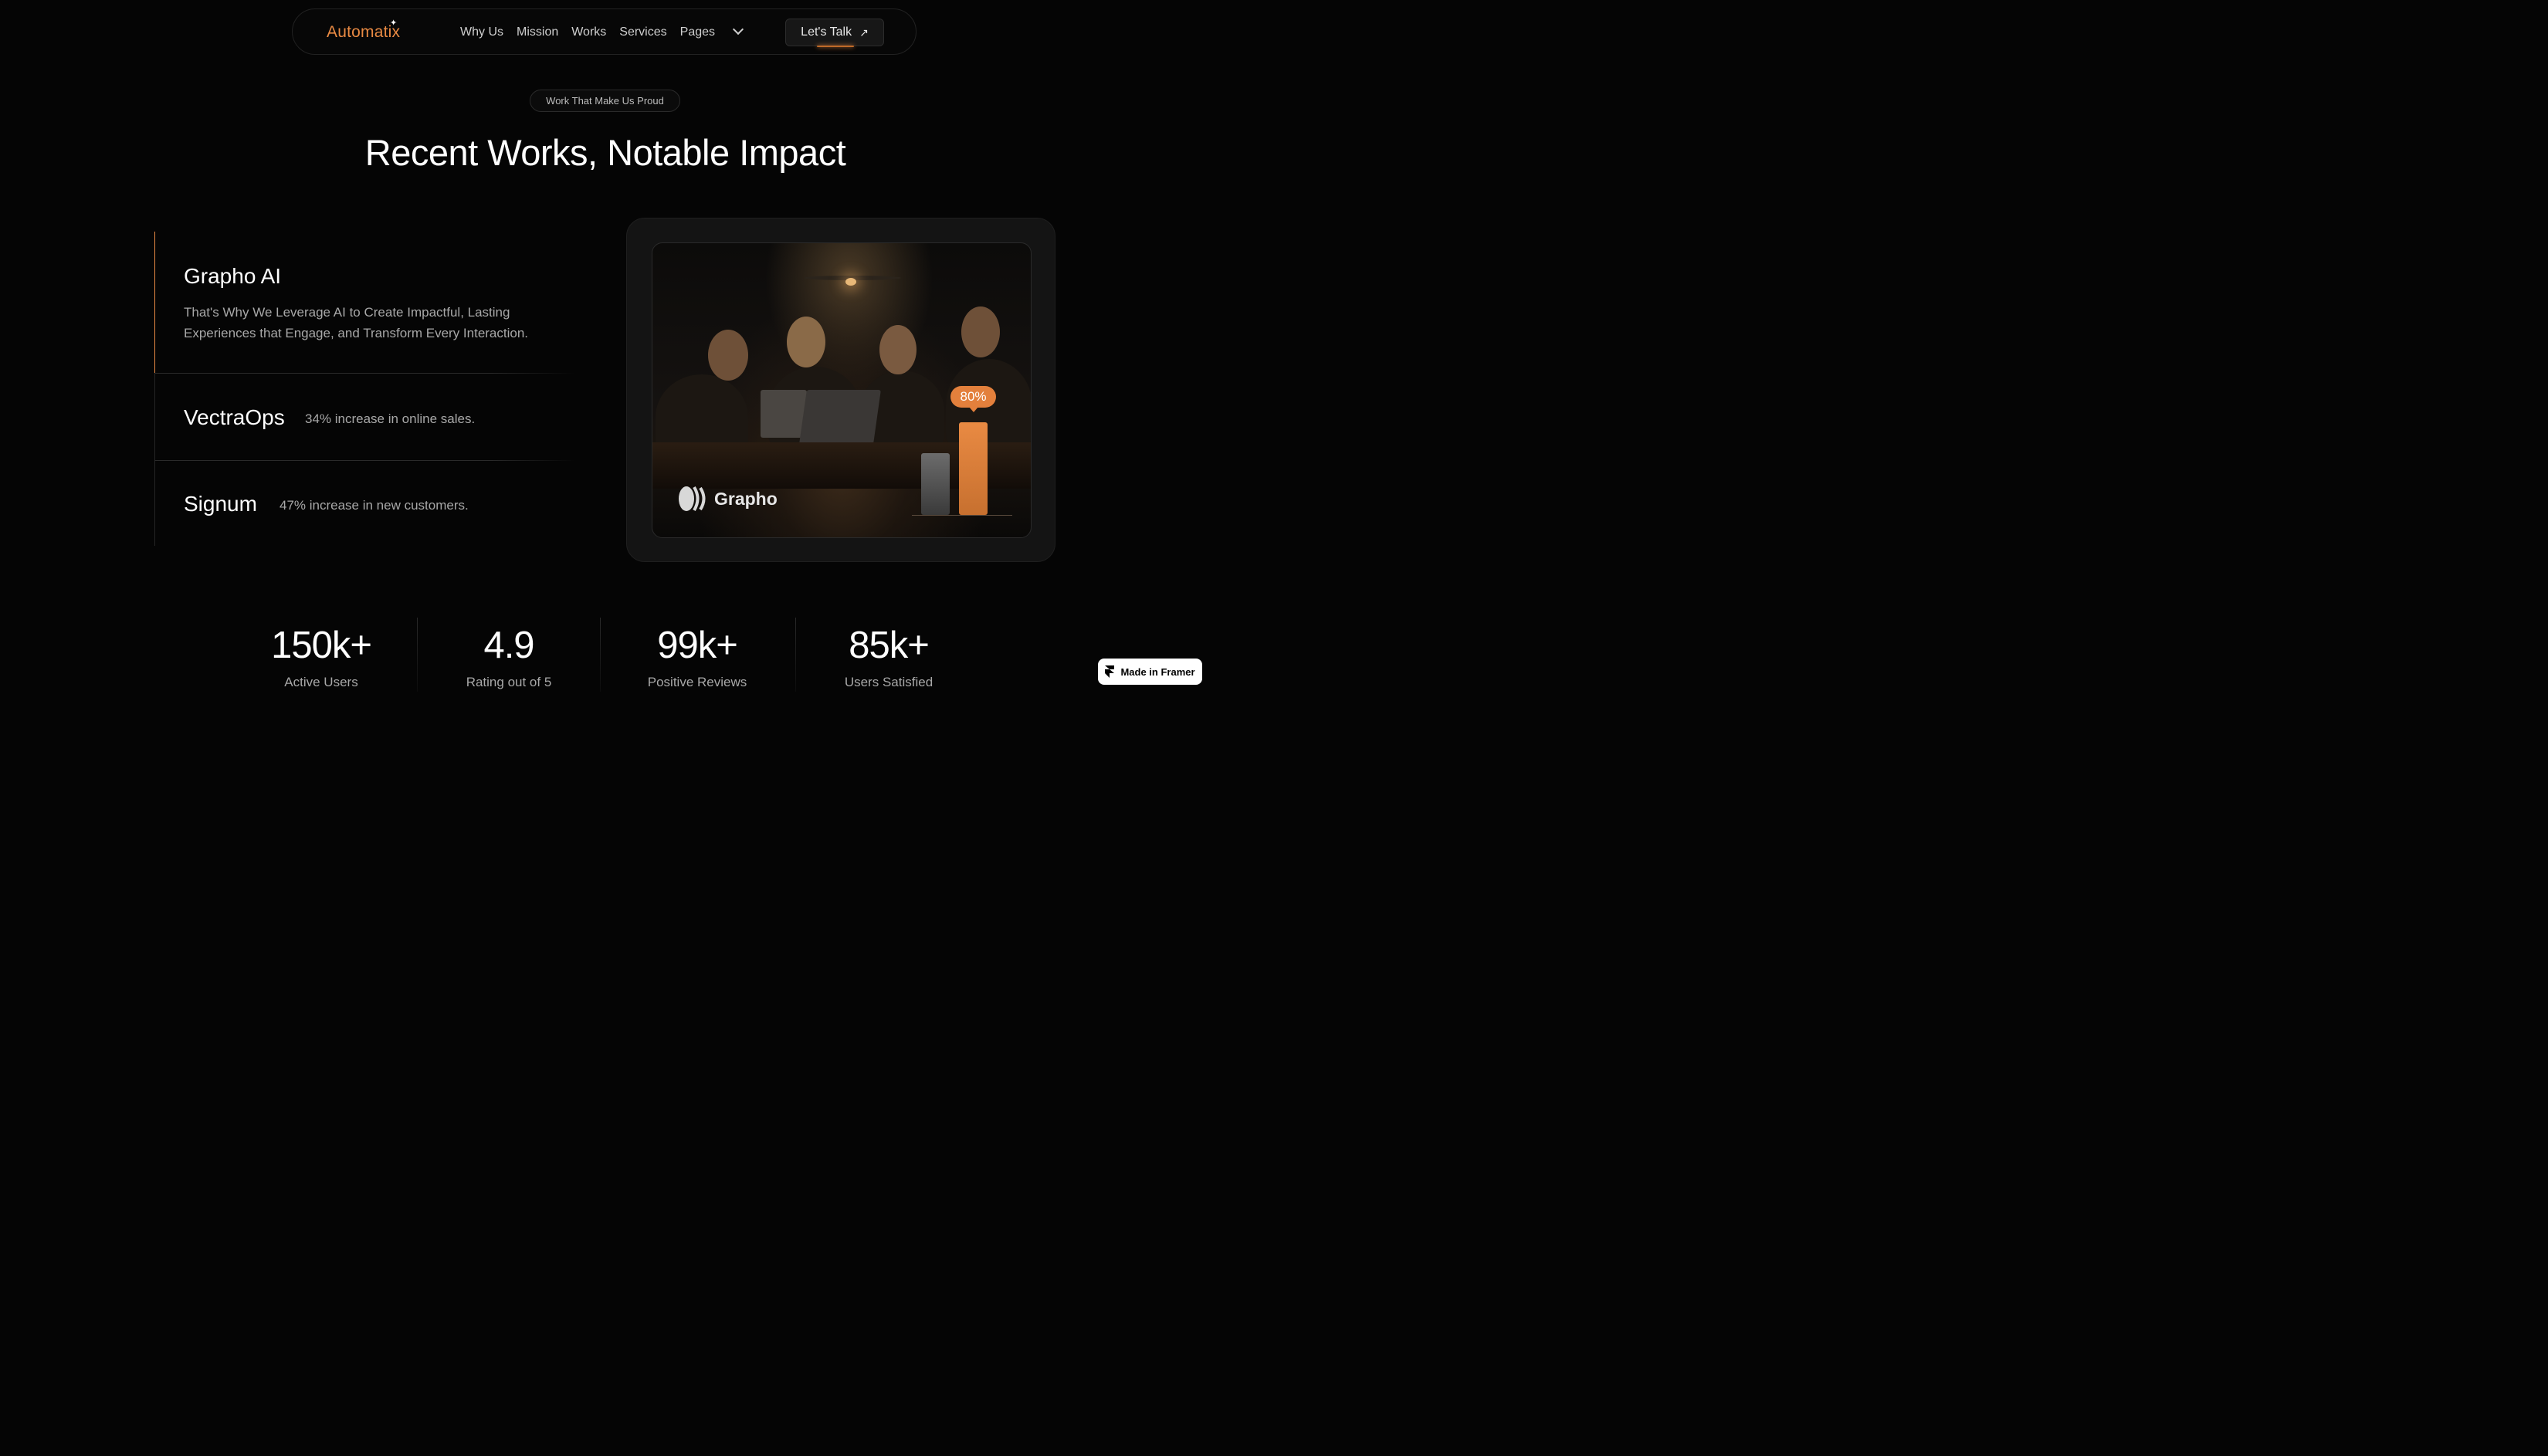  What do you see at coordinates (889, 646) in the screenshot?
I see `stat-value: 85k+` at bounding box center [889, 646].